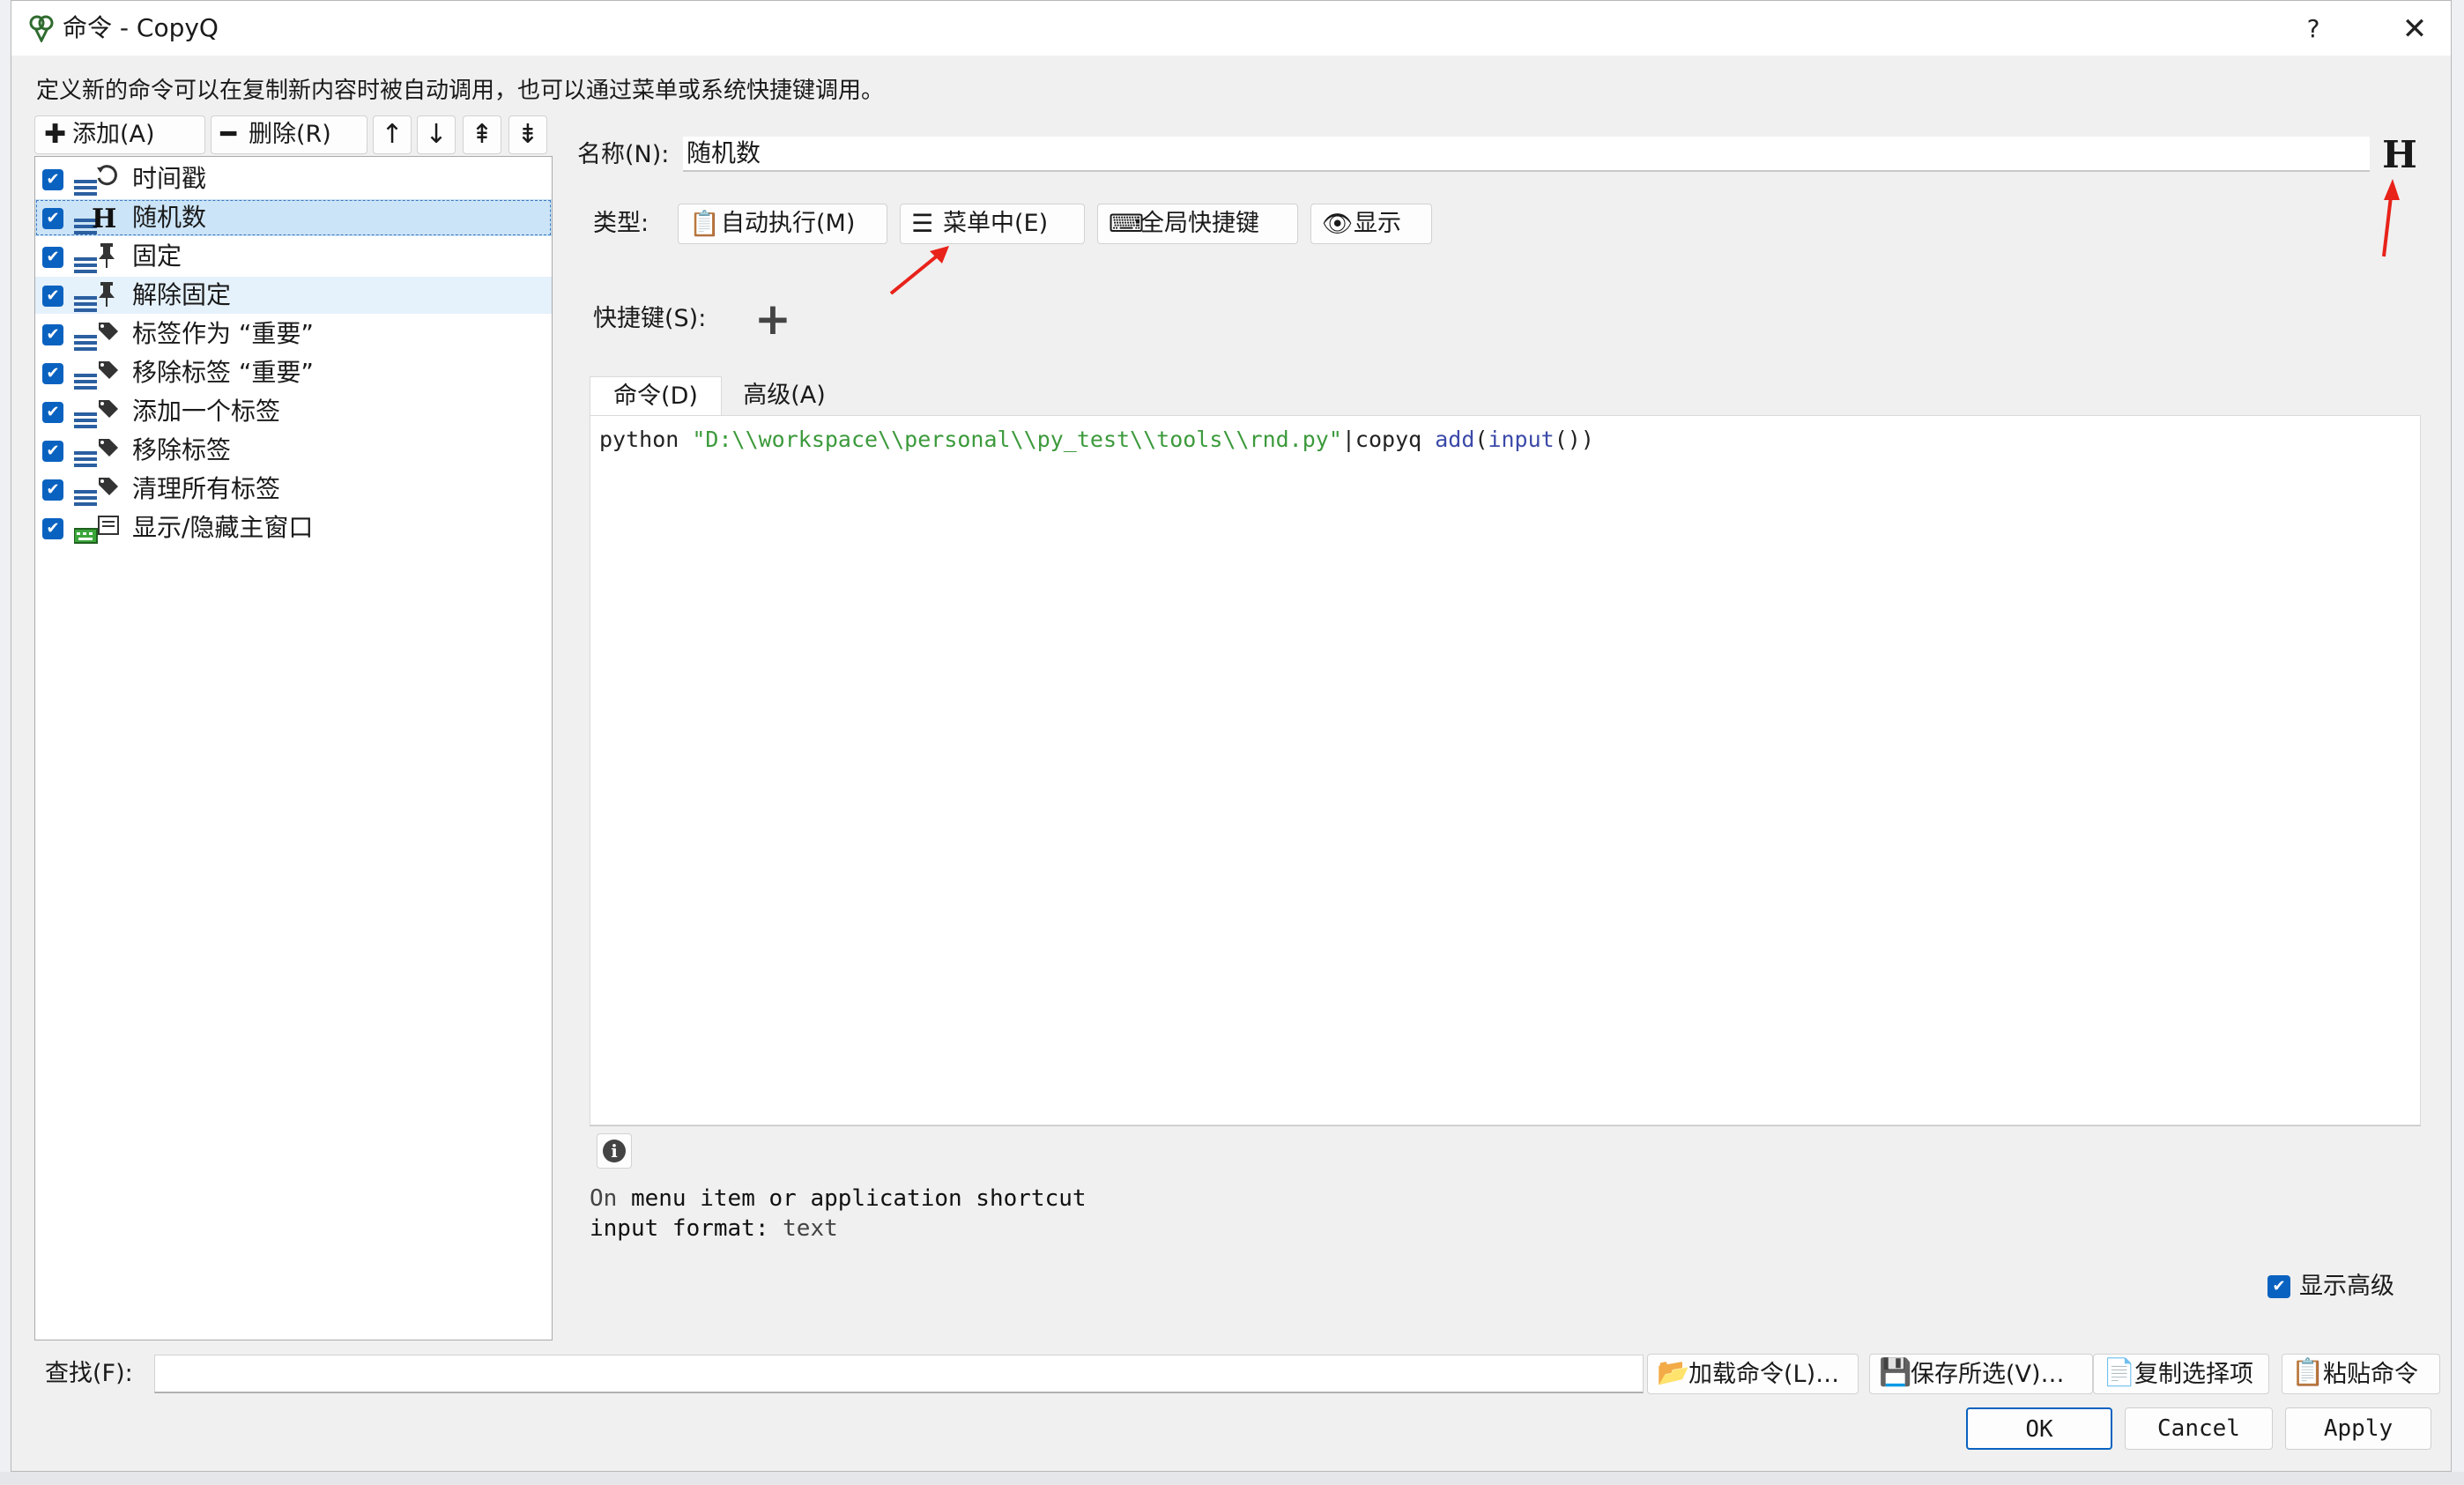 The height and width of the screenshot is (1485, 2464). Describe the element at coordinates (293, 295) in the screenshot. I see `list-item: ✔ 解除固定` at that location.